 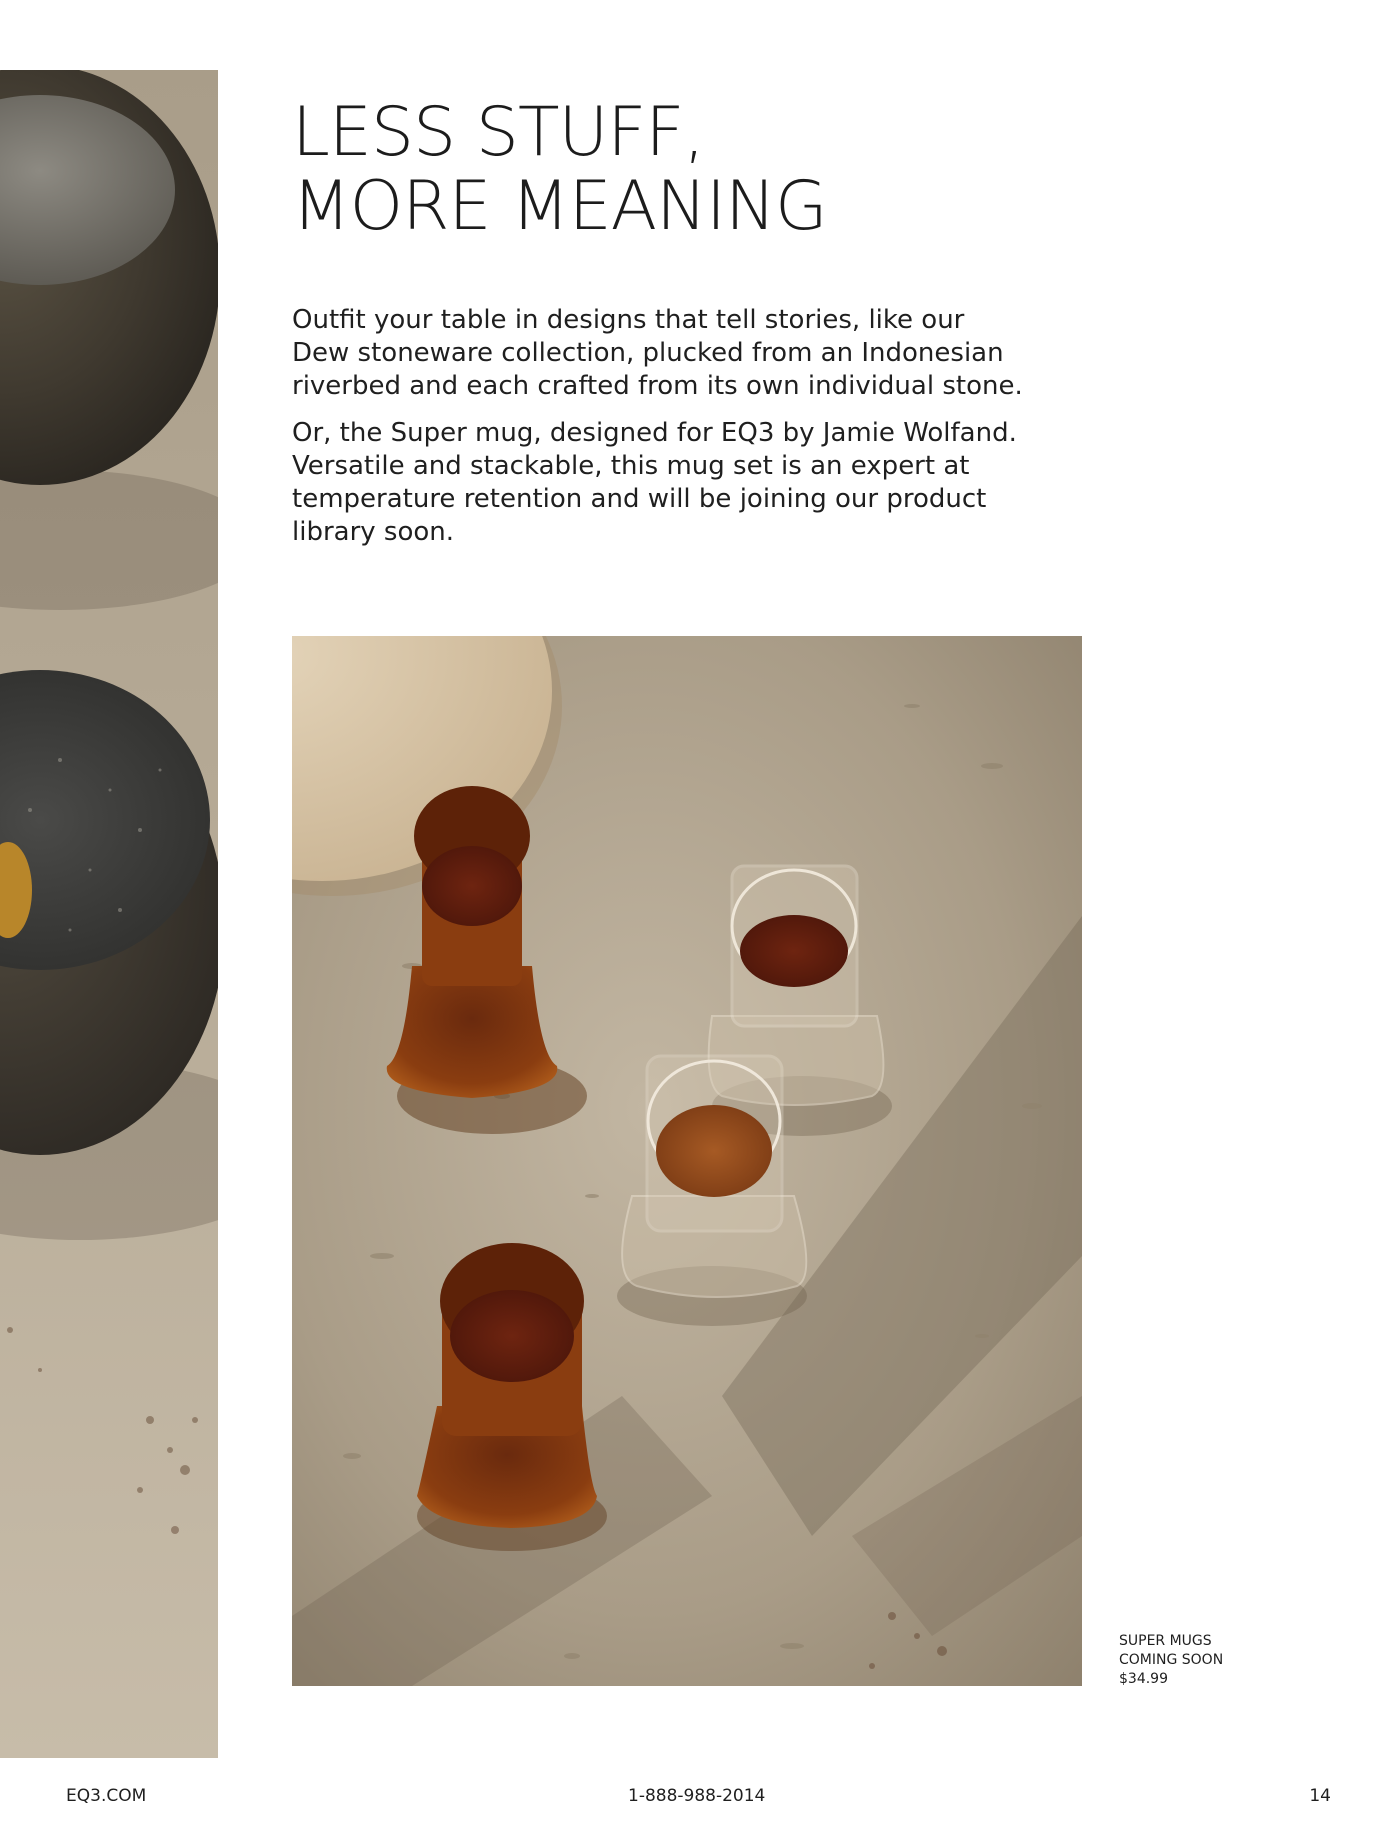 What do you see at coordinates (696, 1796) in the screenshot?
I see `footer-phone: 1-888-988-2014` at bounding box center [696, 1796].